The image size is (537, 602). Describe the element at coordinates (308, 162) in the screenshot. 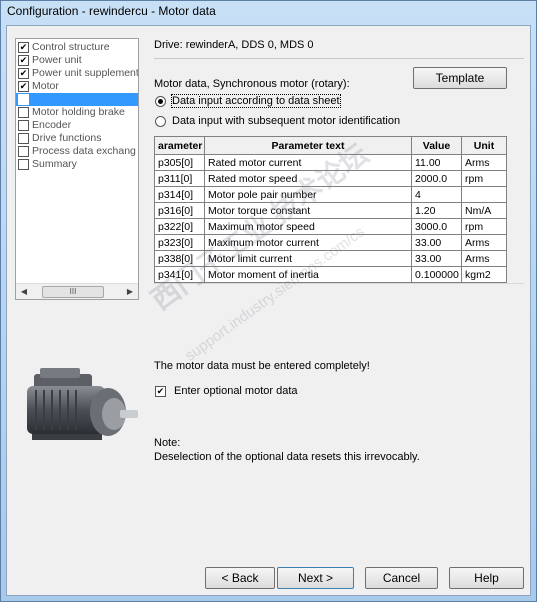

I see `cell-parameter-text: Rated motor current` at that location.